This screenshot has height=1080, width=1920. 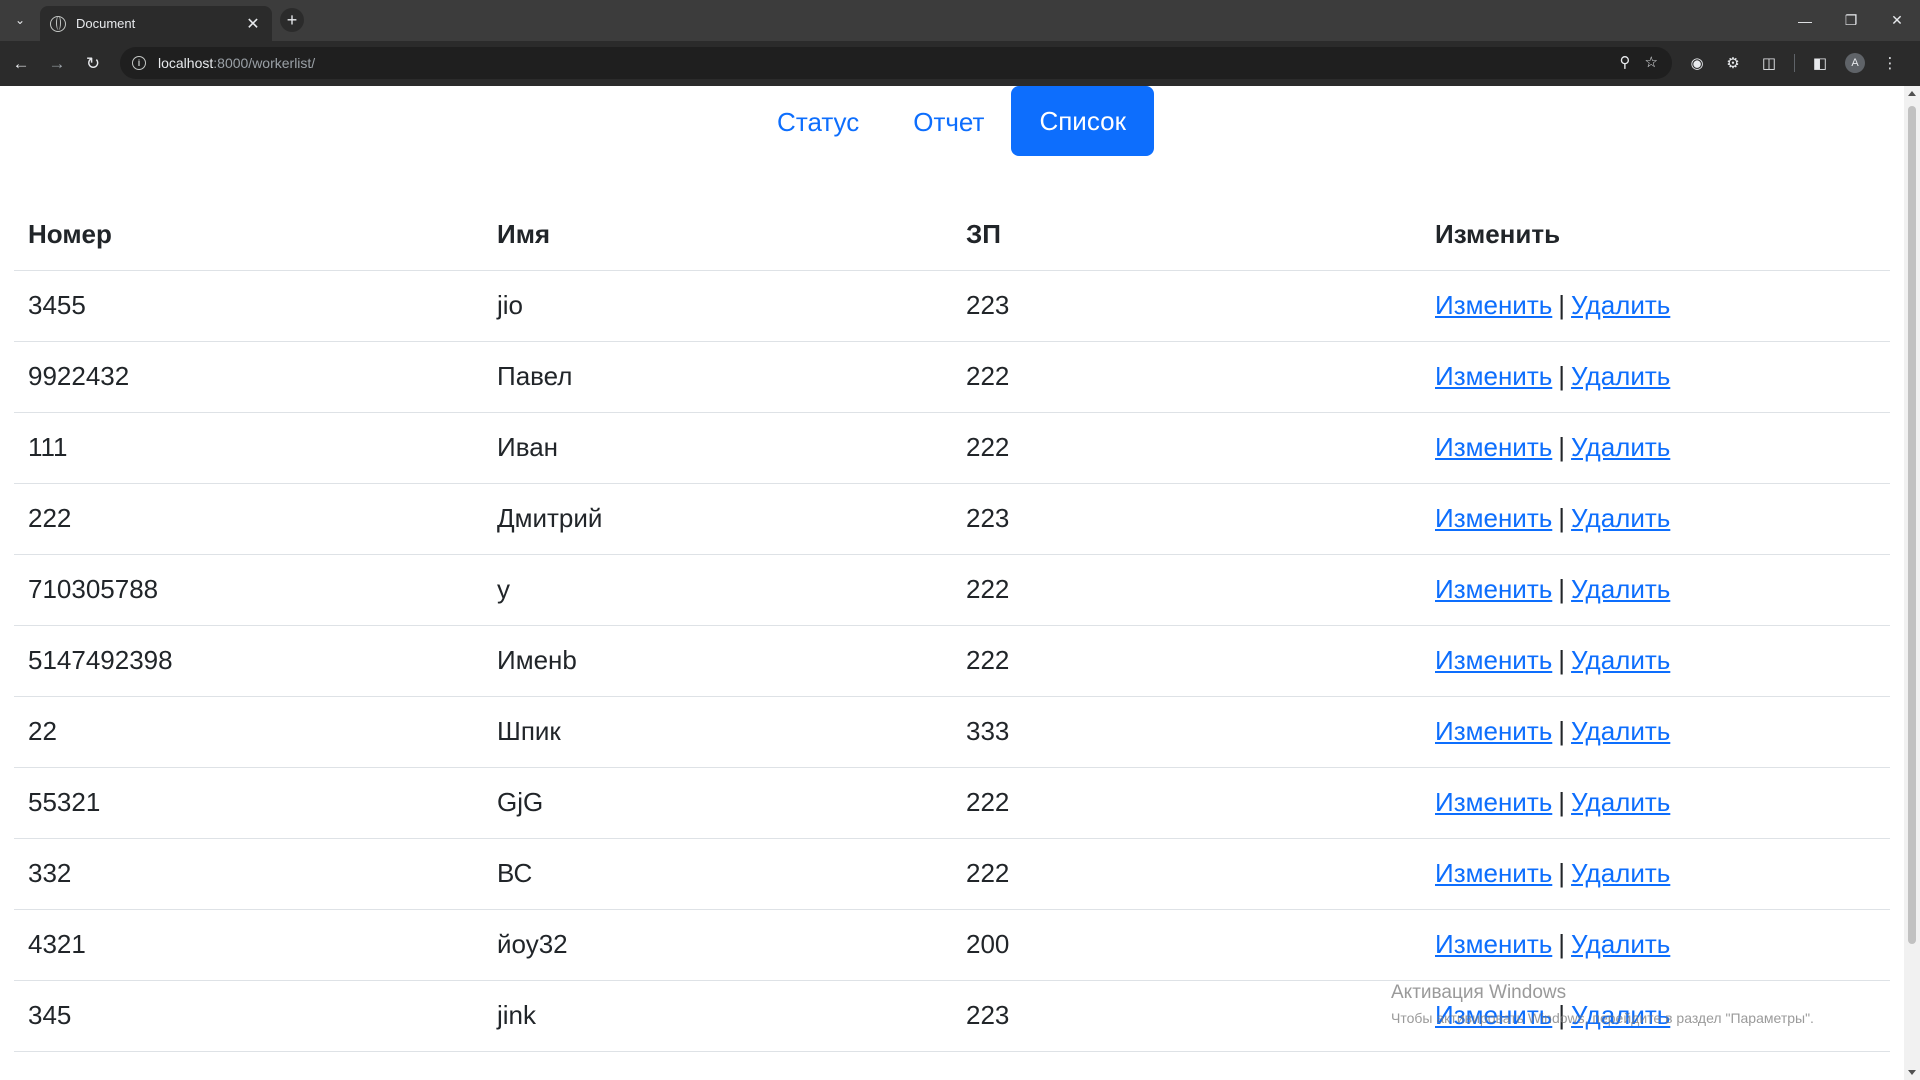 I want to click on cell-number: 332, so click(x=248, y=874).